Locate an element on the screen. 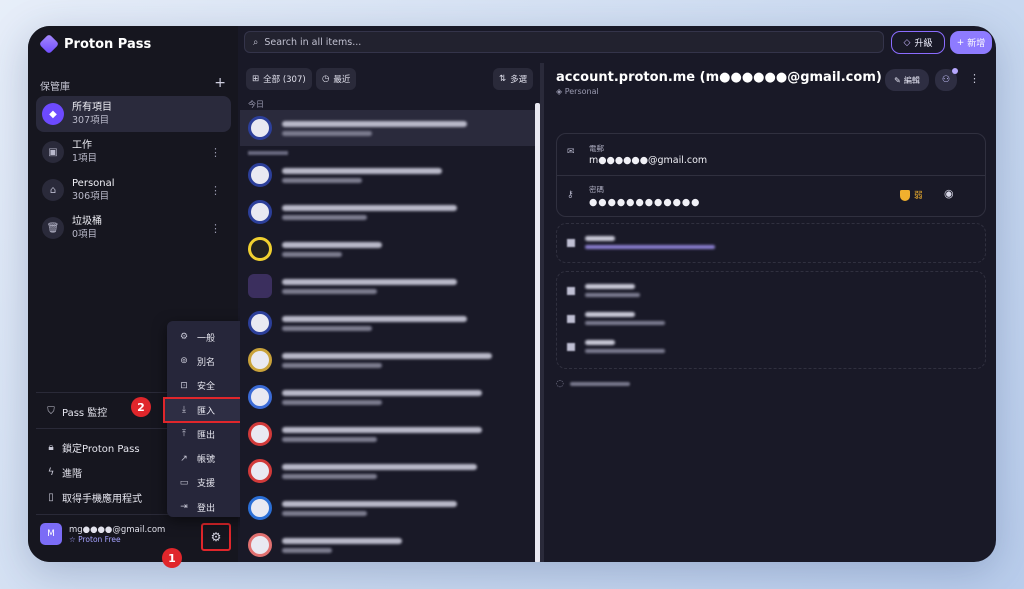 This screenshot has width=1024, height=589. settings-button: ⚙ is located at coordinates (216, 537).